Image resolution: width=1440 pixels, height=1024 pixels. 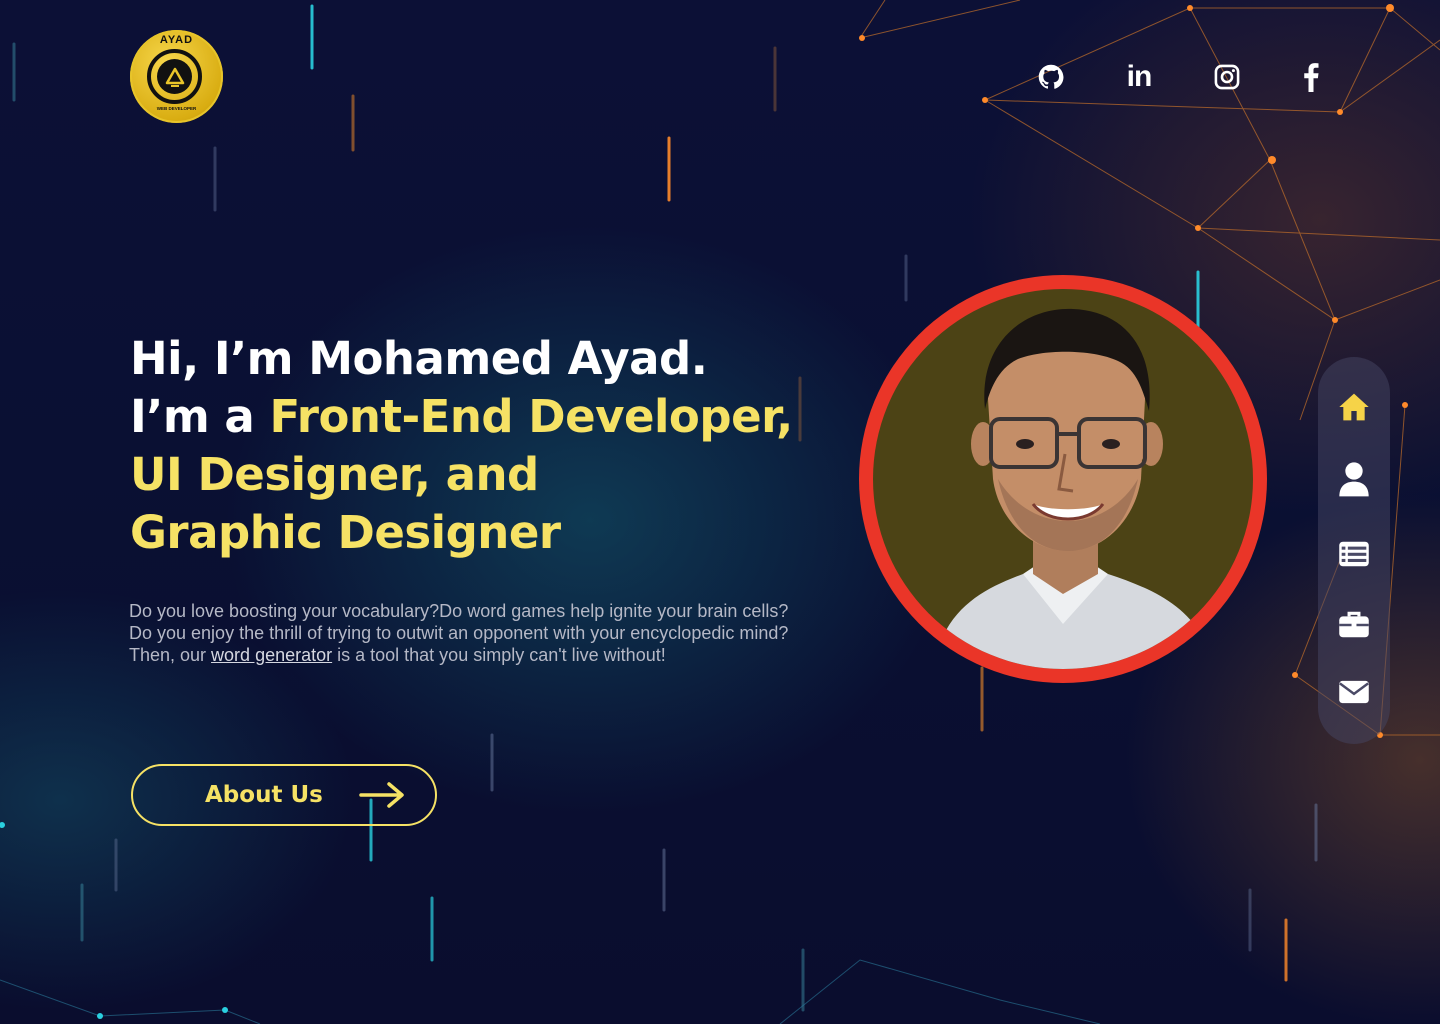 What do you see at coordinates (381, 795) in the screenshot?
I see `arrow-right-icon` at bounding box center [381, 795].